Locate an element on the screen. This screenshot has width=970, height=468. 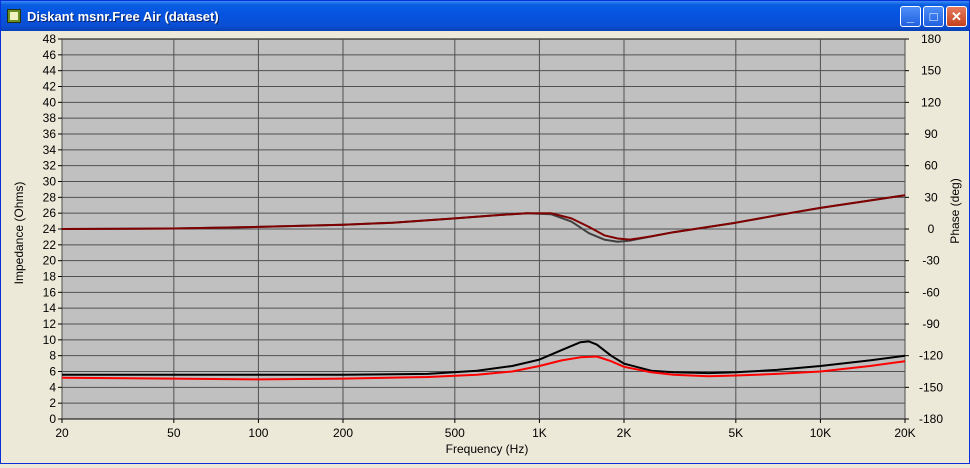
y-tick-label: 8 is located at coordinates (52, 356).